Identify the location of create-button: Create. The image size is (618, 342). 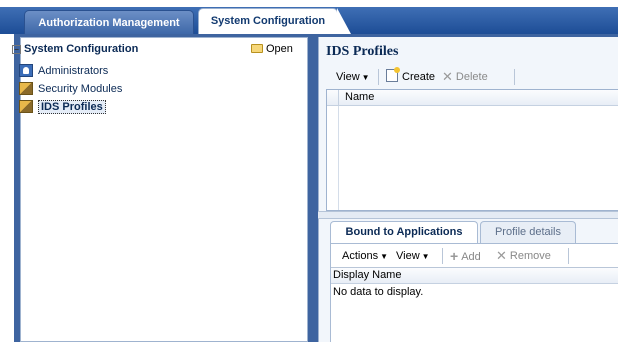
(410, 77).